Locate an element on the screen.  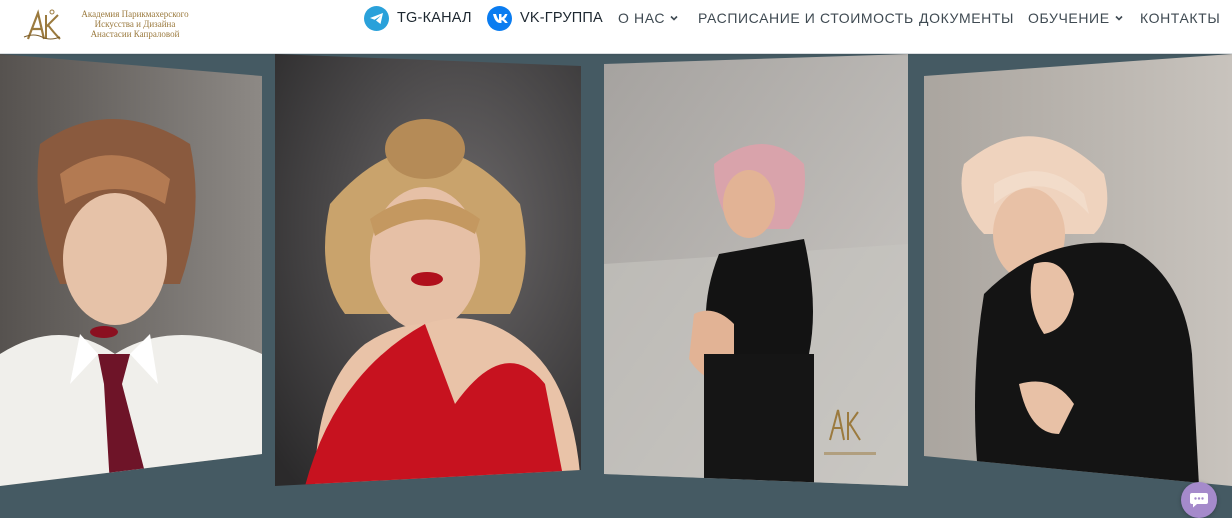
nav-schedule-label: РАСПИСАНИЕ И СТОИМОСТЬ is located at coordinates (806, 18).